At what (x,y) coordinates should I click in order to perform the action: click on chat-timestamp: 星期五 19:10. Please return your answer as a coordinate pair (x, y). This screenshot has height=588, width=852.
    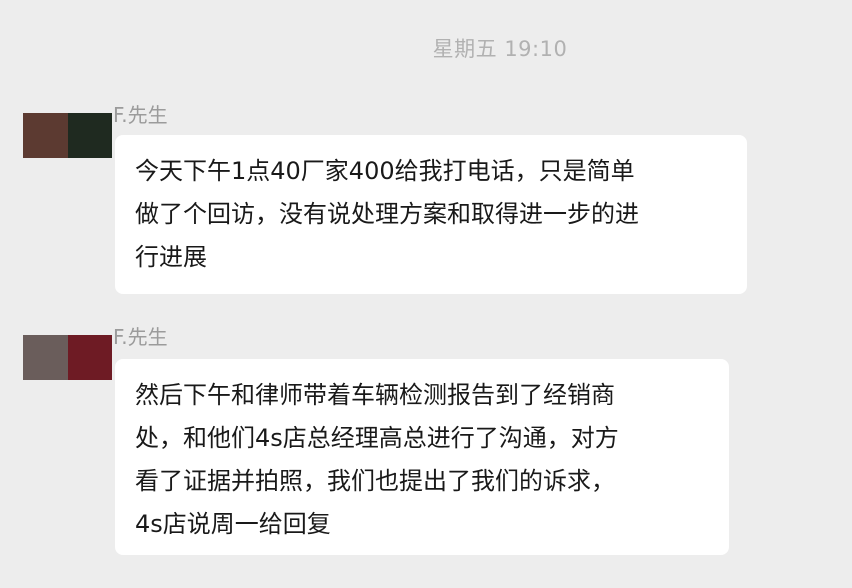
    Looking at the image, I should click on (500, 49).